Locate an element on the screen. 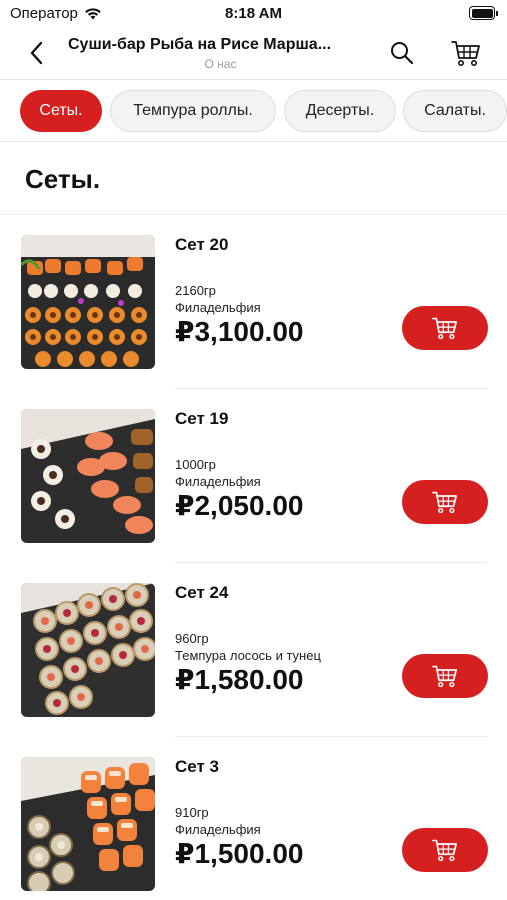 This screenshot has height=900, width=507. product-weight: 1000гр is located at coordinates (195, 464).